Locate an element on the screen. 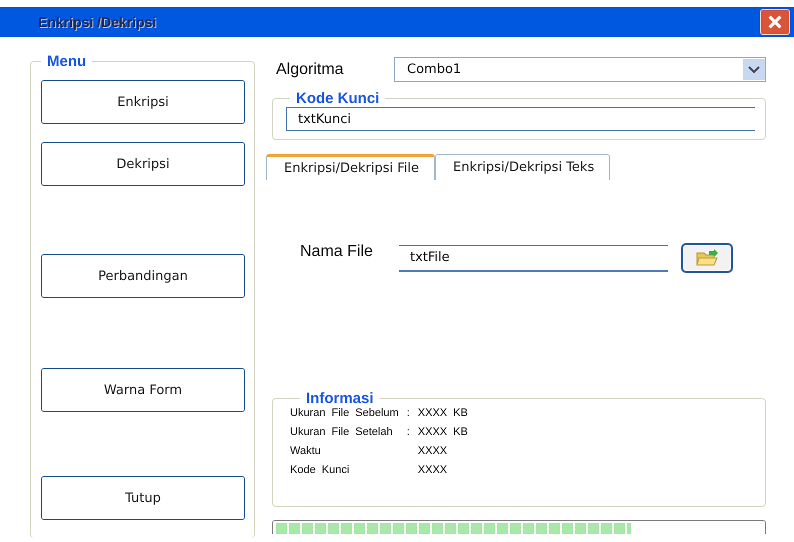 This screenshot has width=794, height=542. tab: Enkripsi/Dekripsi File is located at coordinates (350, 167).